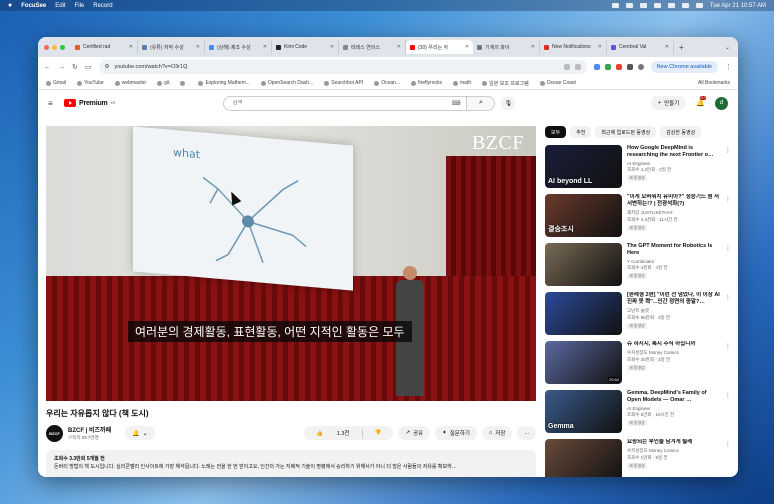  I want to click on ask-button: ✦ 질문하기, so click(456, 433).